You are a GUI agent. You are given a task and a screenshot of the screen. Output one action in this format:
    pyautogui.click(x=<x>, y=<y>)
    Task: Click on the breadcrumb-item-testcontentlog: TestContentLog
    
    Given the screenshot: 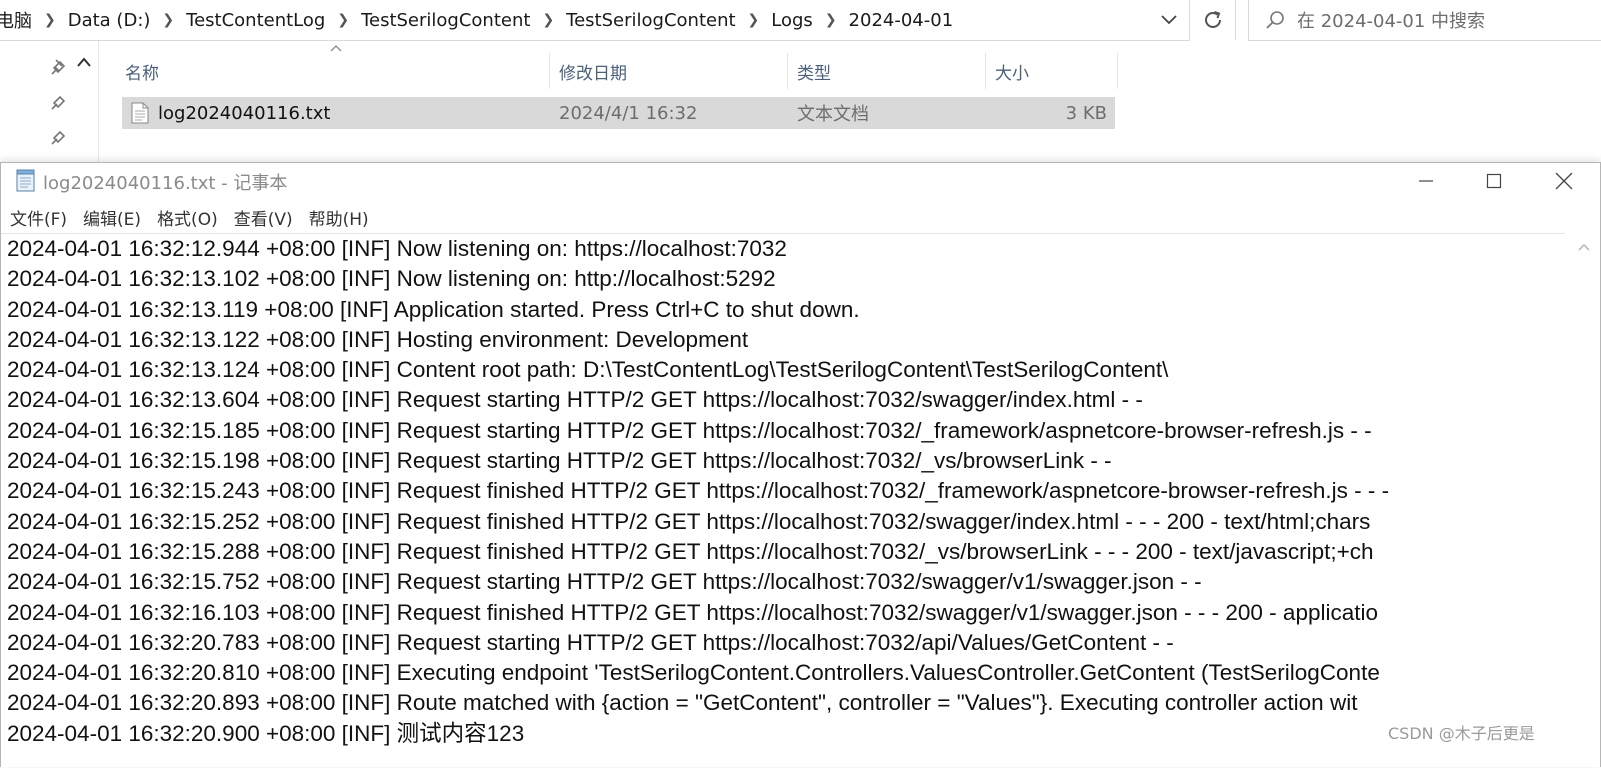 What is the action you would take?
    pyautogui.click(x=255, y=20)
    